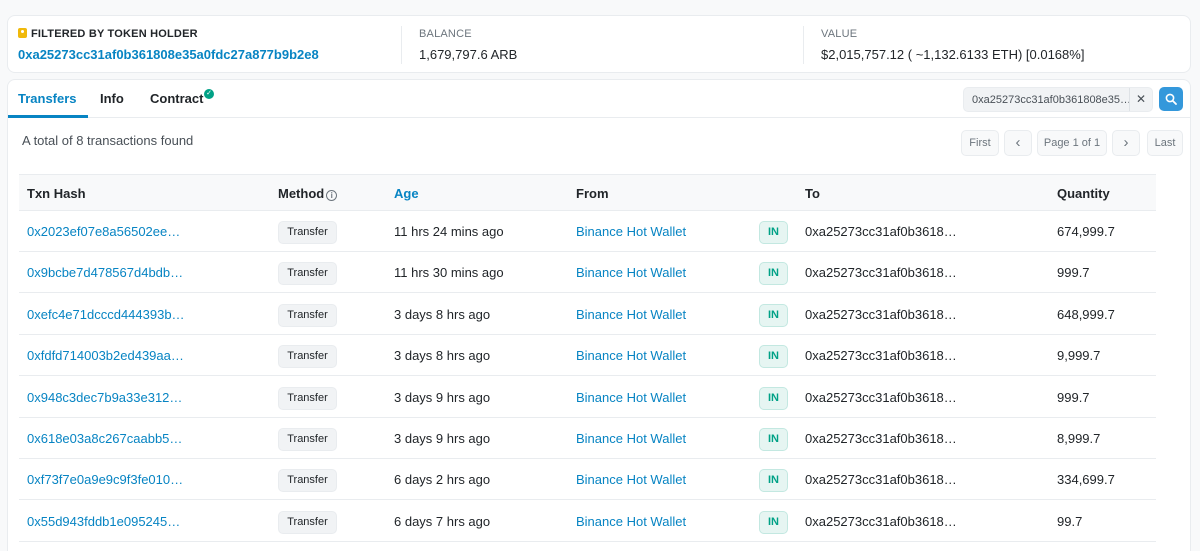  What do you see at coordinates (442, 480) in the screenshot?
I see `age-text: 6 days 2 hrs ago` at bounding box center [442, 480].